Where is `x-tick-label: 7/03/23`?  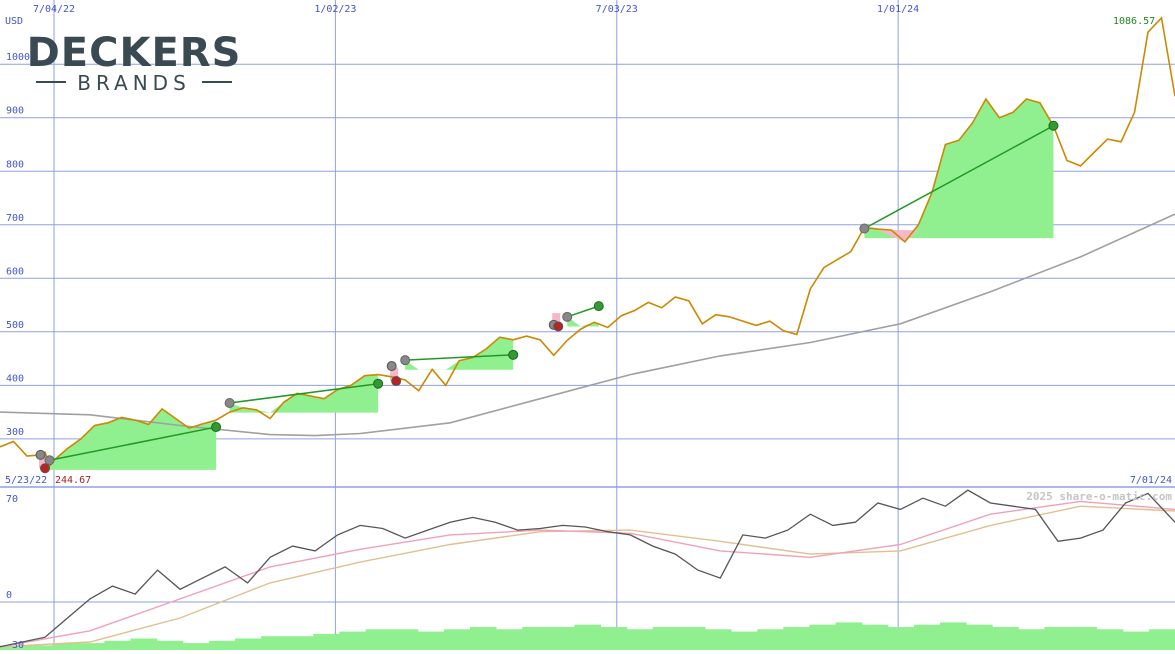
x-tick-label: 7/03/23 is located at coordinates (617, 9).